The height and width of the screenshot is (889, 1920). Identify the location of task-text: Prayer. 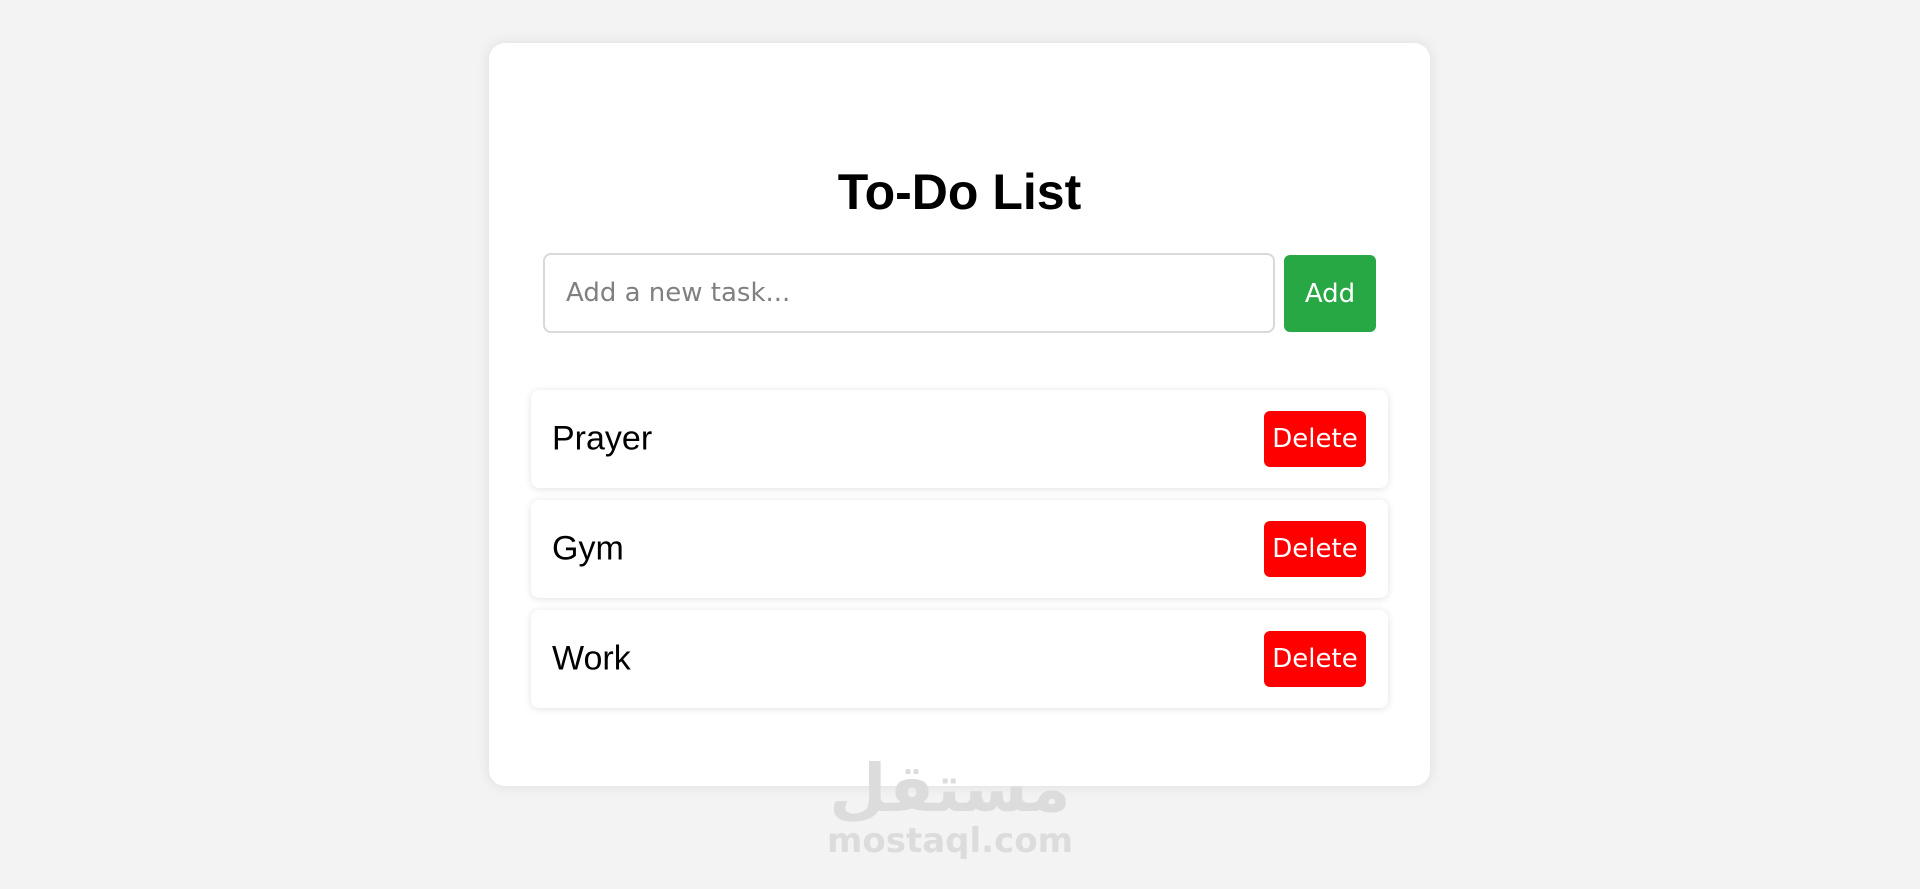
(602, 438).